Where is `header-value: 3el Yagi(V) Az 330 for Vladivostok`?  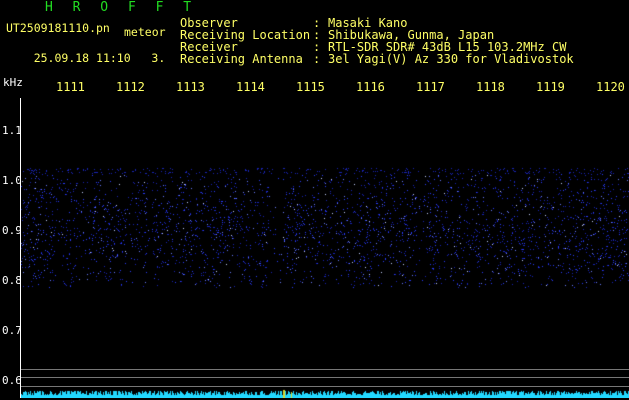
header-value: 3el Yagi(V) Az 330 for Vladivostok is located at coordinates (451, 59).